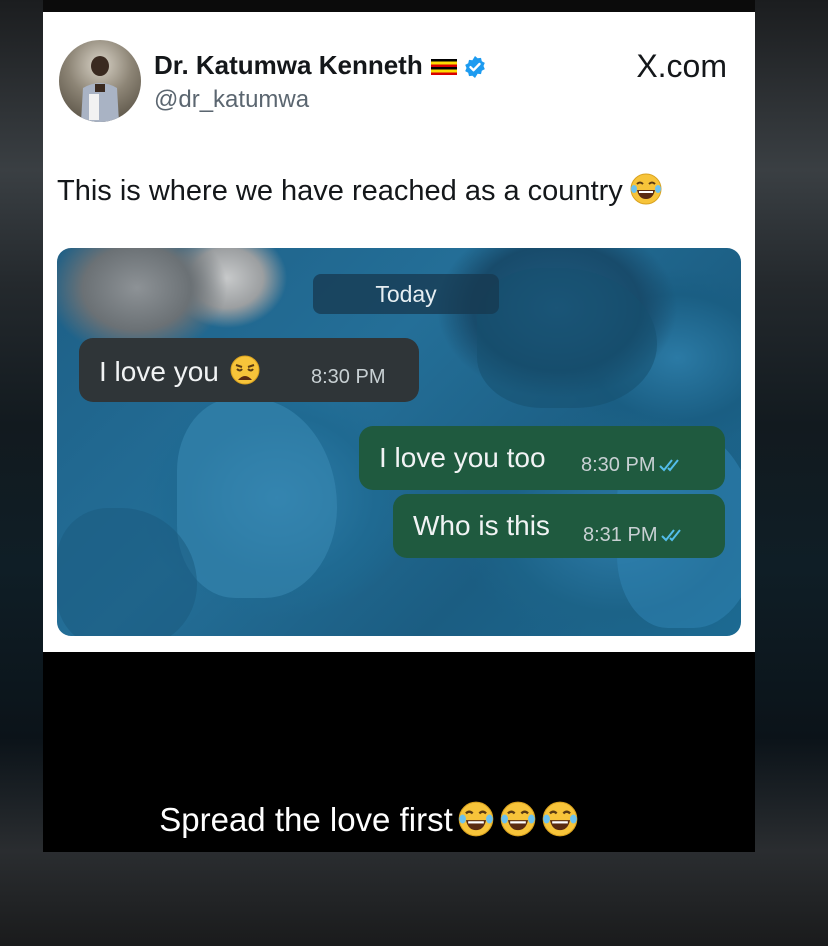  I want to click on message-time-container: 8:31 PM, so click(635, 535).